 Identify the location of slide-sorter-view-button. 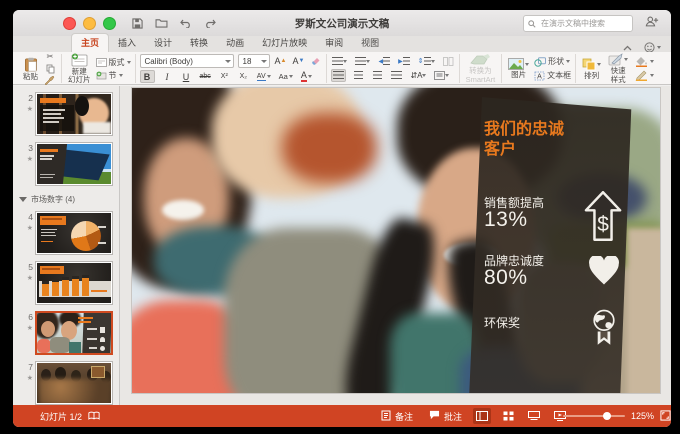
(508, 416).